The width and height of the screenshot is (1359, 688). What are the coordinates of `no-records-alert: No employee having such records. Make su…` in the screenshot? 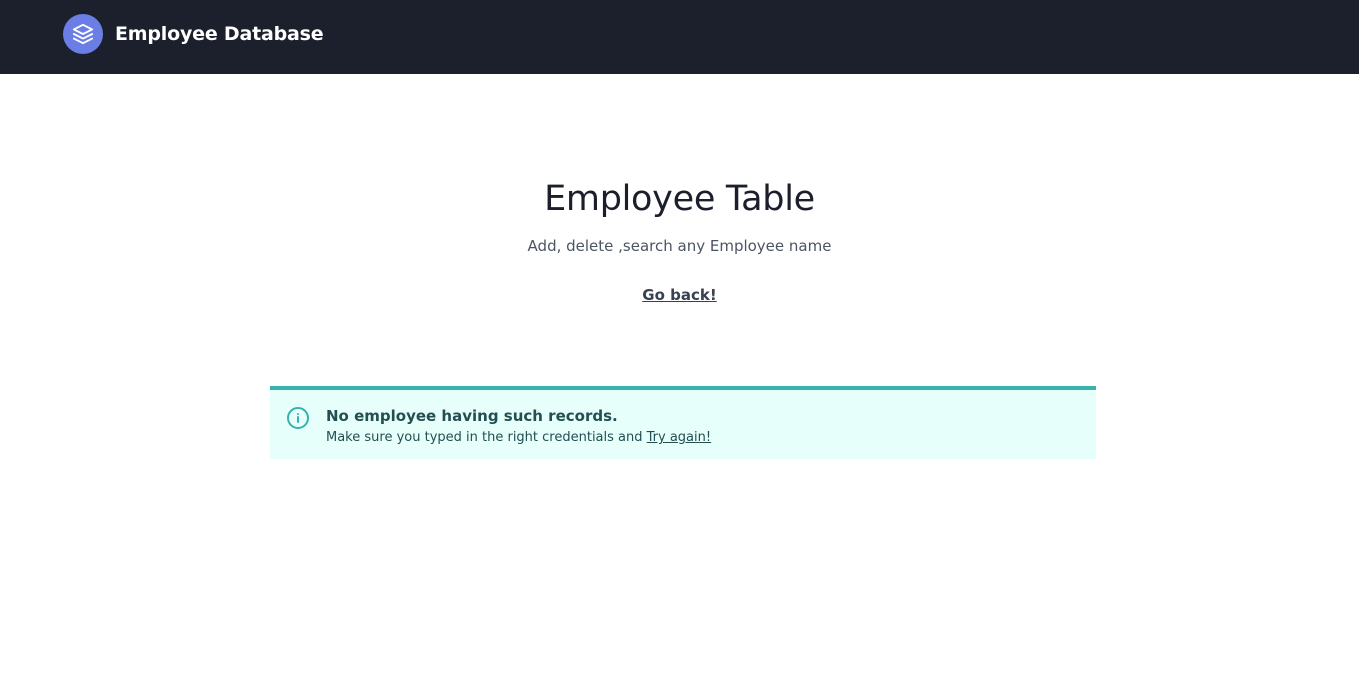 It's located at (683, 422).